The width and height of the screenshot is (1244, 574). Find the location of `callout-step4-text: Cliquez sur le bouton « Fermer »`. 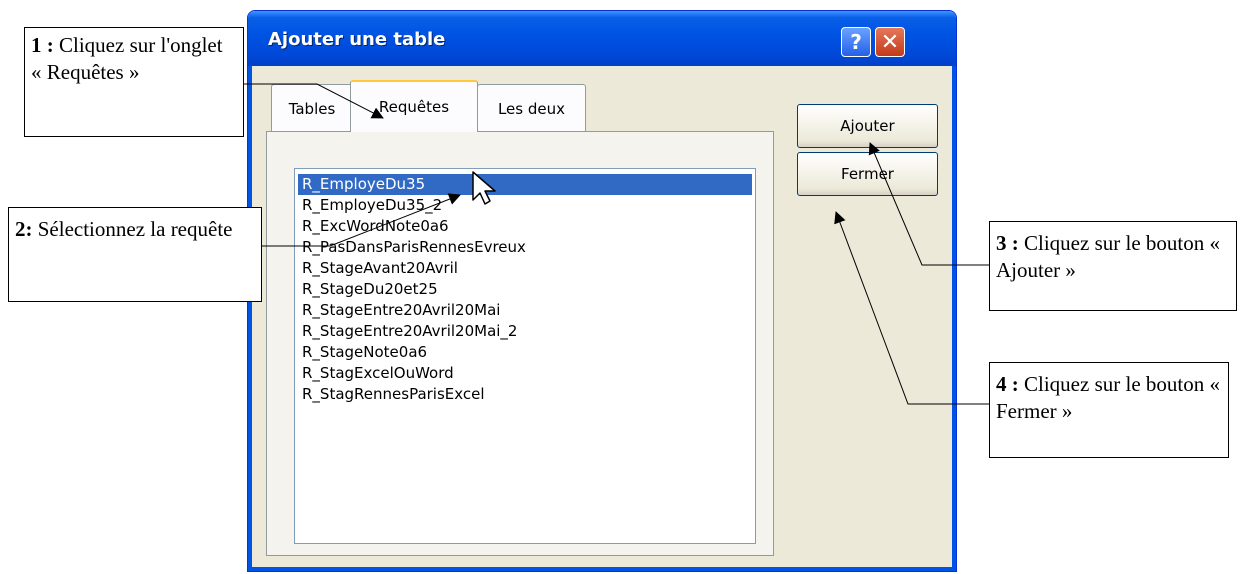

callout-step4-text: Cliquez sur le bouton « Fermer » is located at coordinates (1108, 397).